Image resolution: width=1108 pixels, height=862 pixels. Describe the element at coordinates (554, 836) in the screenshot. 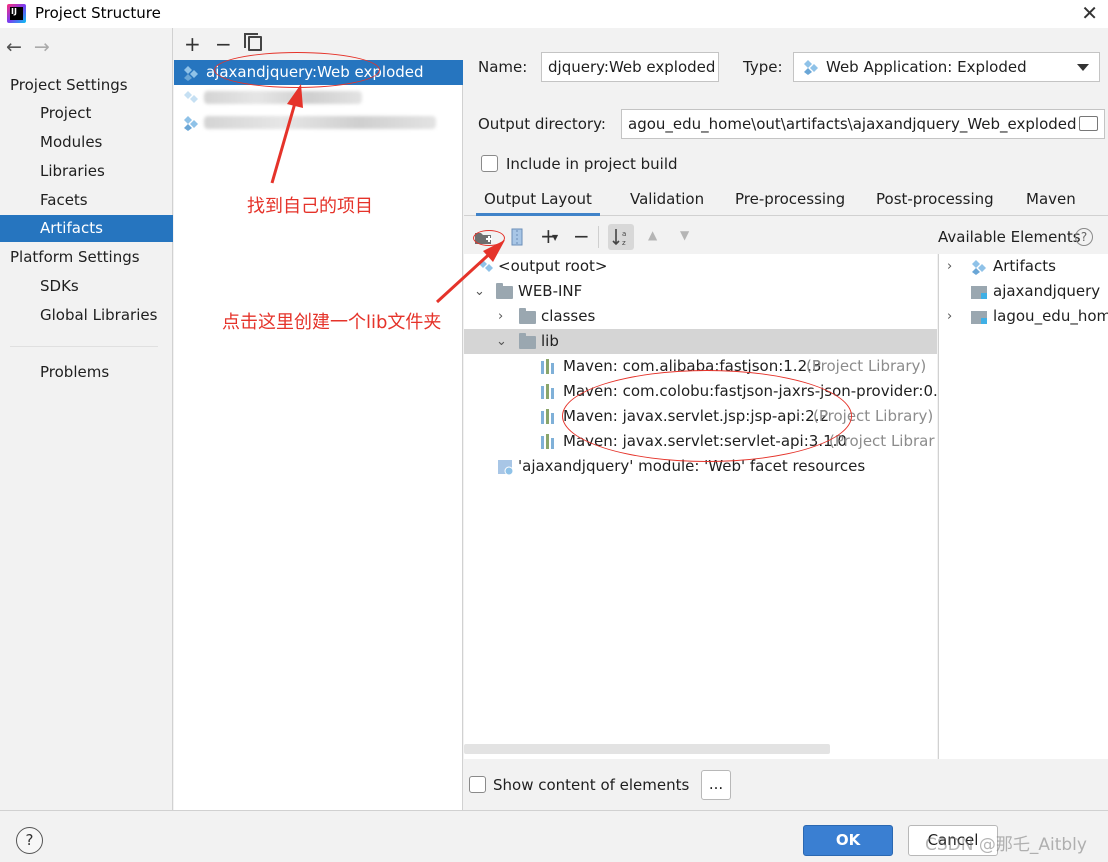

I see `dialog-footer: ? OK Cancel CSDN @那乇_Aitbly` at that location.